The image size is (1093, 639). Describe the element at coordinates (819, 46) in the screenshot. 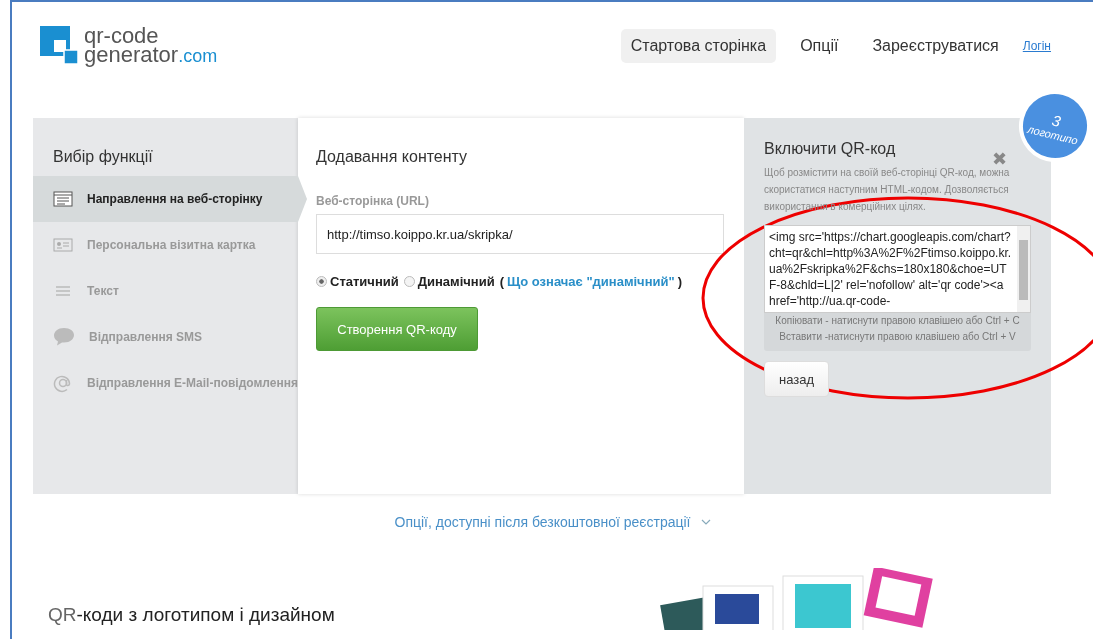

I see `nav-tab: Опції` at that location.